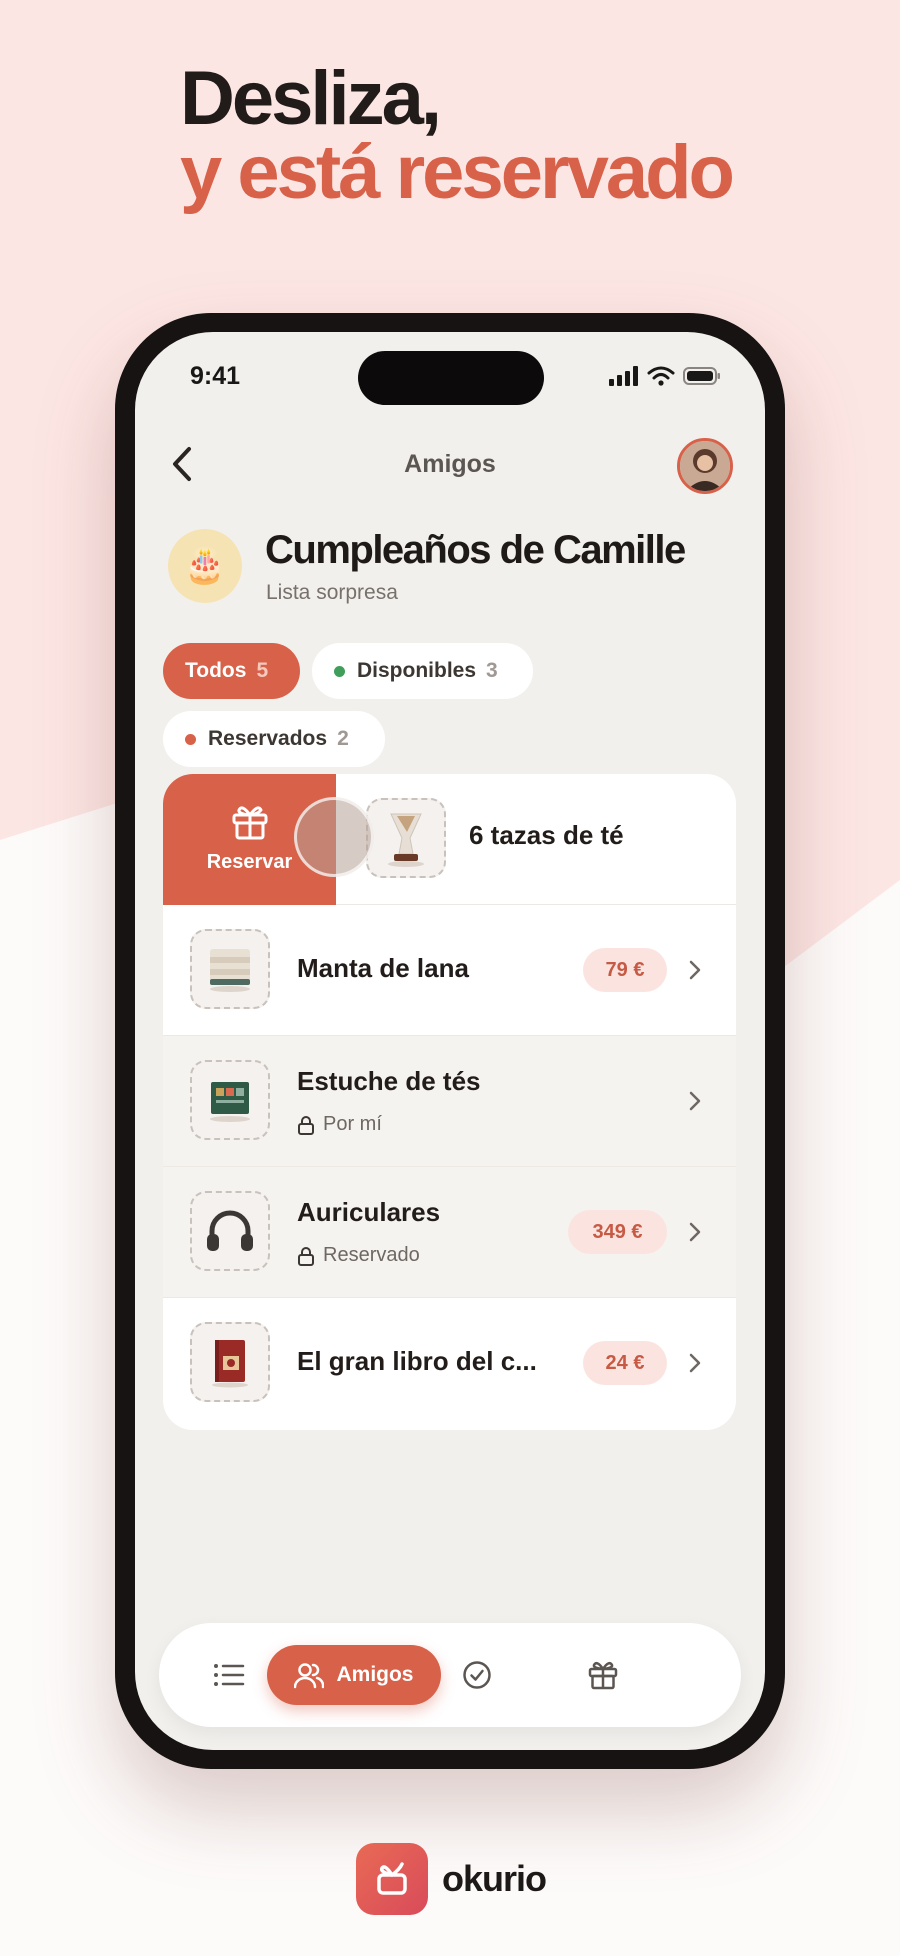 Image resolution: width=900 pixels, height=1956 pixels. I want to click on item-status-label: Por mí, so click(352, 1124).